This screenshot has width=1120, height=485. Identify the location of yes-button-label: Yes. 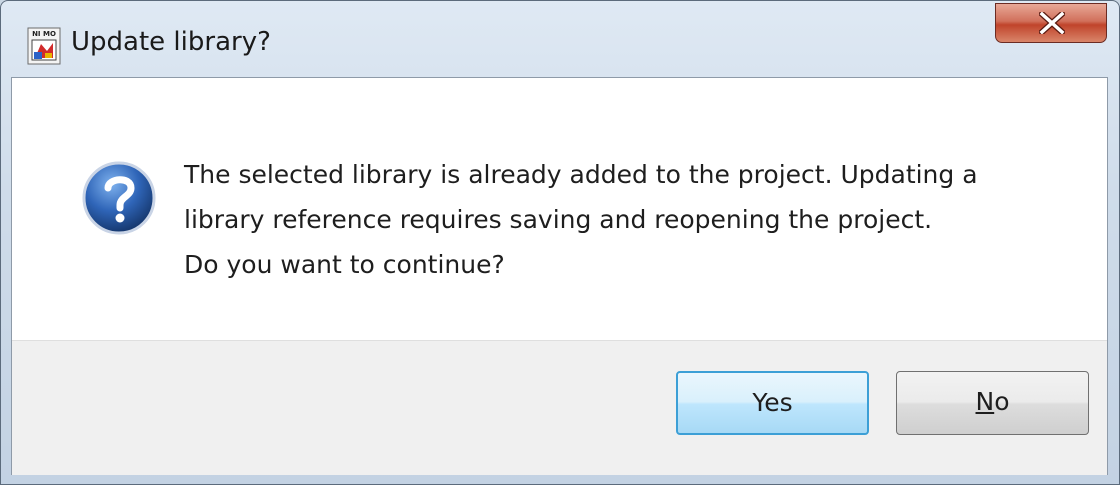
(772, 402).